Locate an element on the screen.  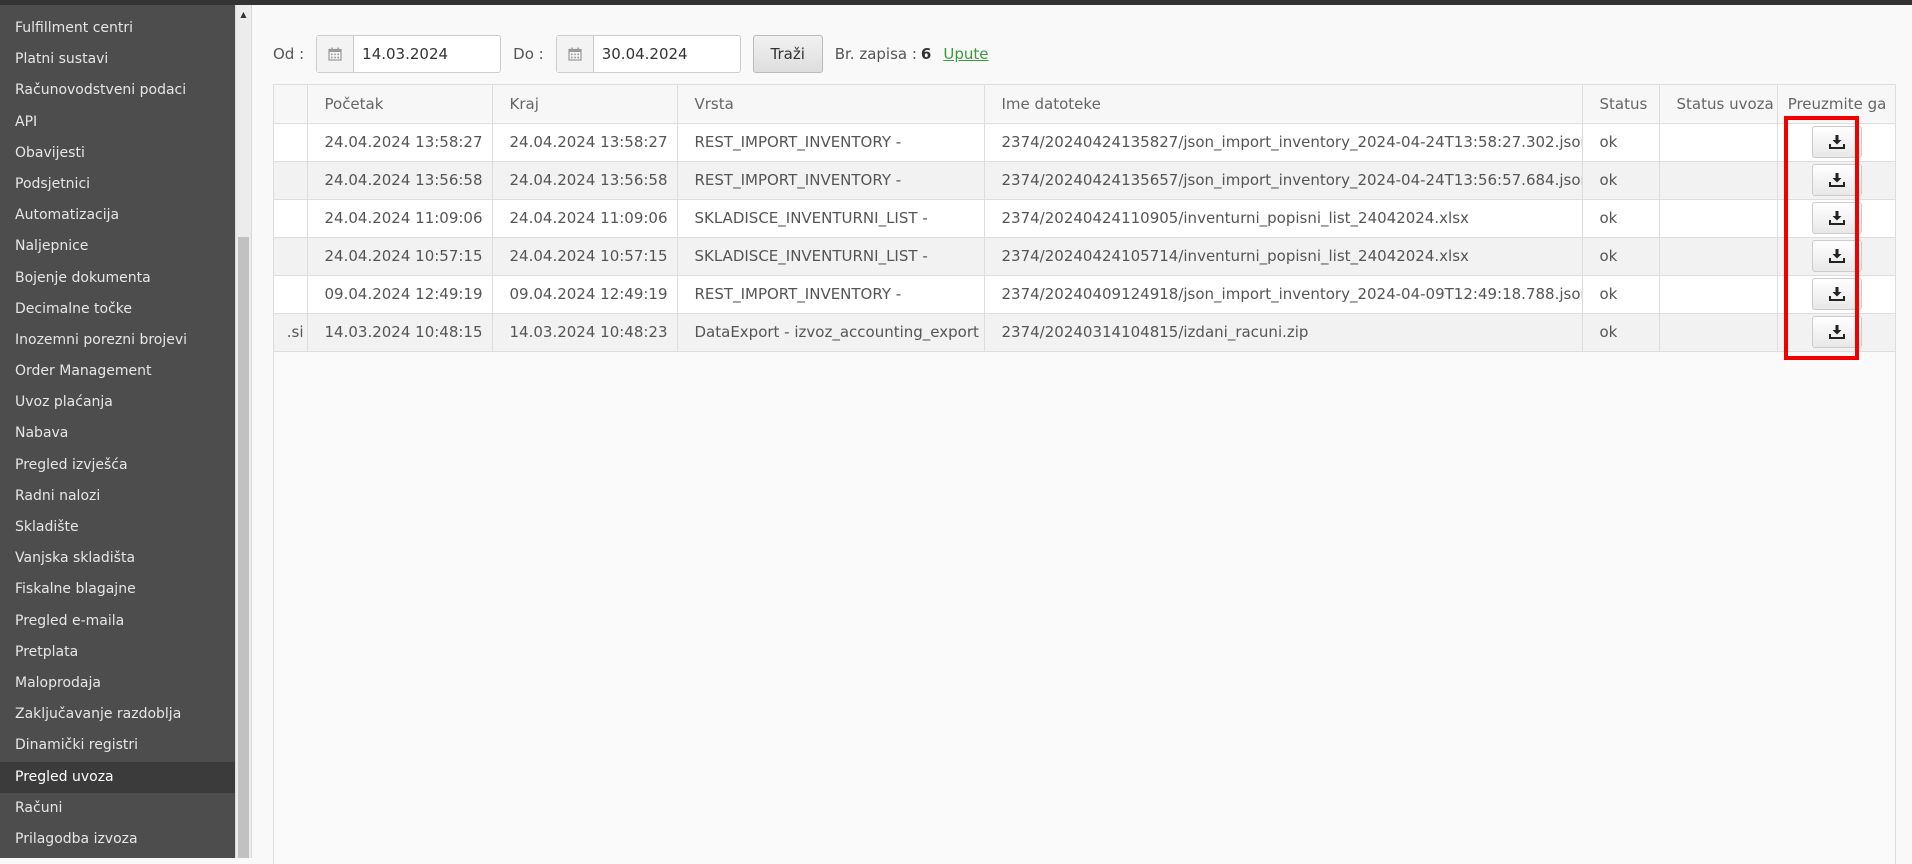
sidebar-item: Fulfillment centri is located at coordinates (117, 28).